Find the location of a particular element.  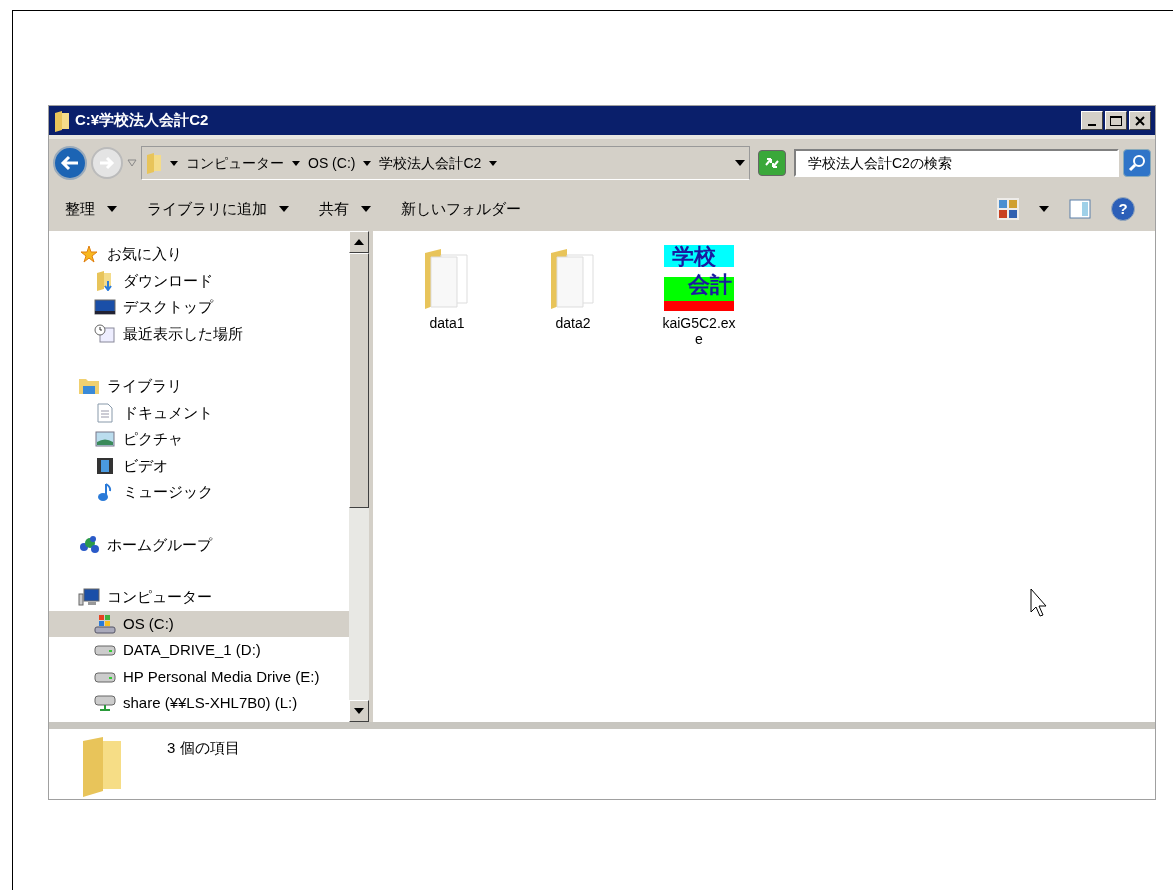

windows-drive-icon is located at coordinates (105, 623).